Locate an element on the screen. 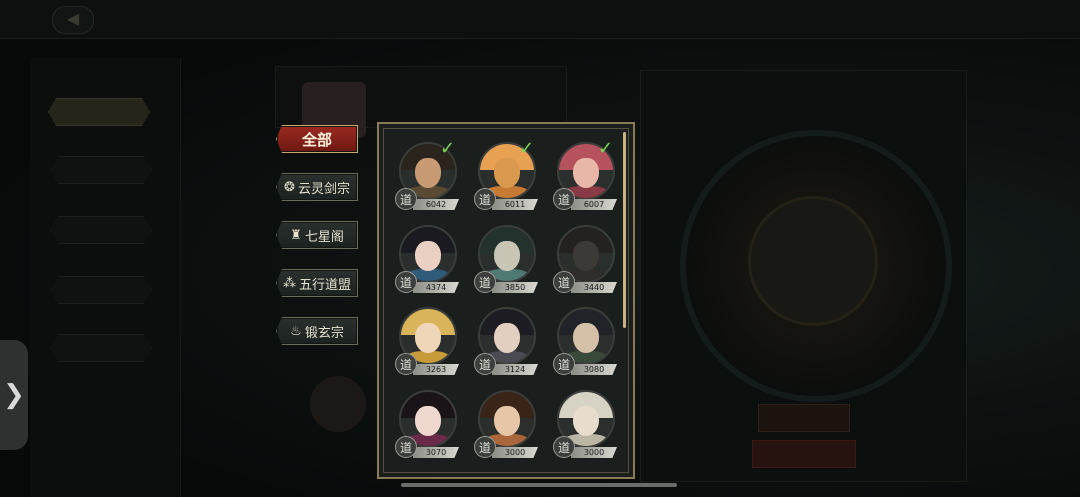 This screenshot has height=497, width=1080. filter-tab-label: 锻玄宗 is located at coordinates (324, 333).